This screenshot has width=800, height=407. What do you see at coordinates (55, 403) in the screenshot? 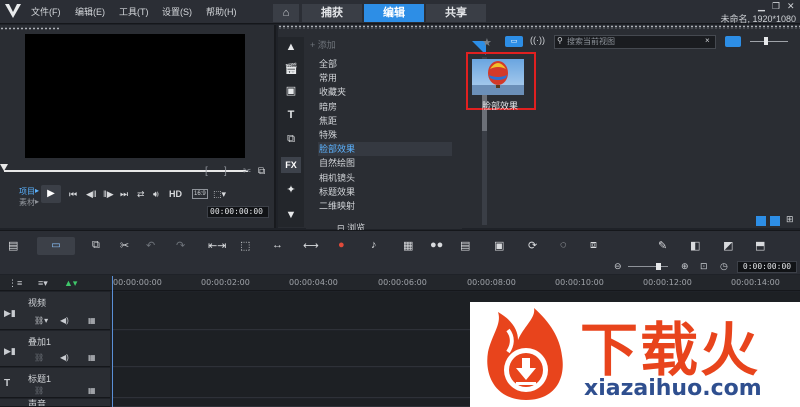
I see `track-header-voice: 声音` at bounding box center [55, 403].